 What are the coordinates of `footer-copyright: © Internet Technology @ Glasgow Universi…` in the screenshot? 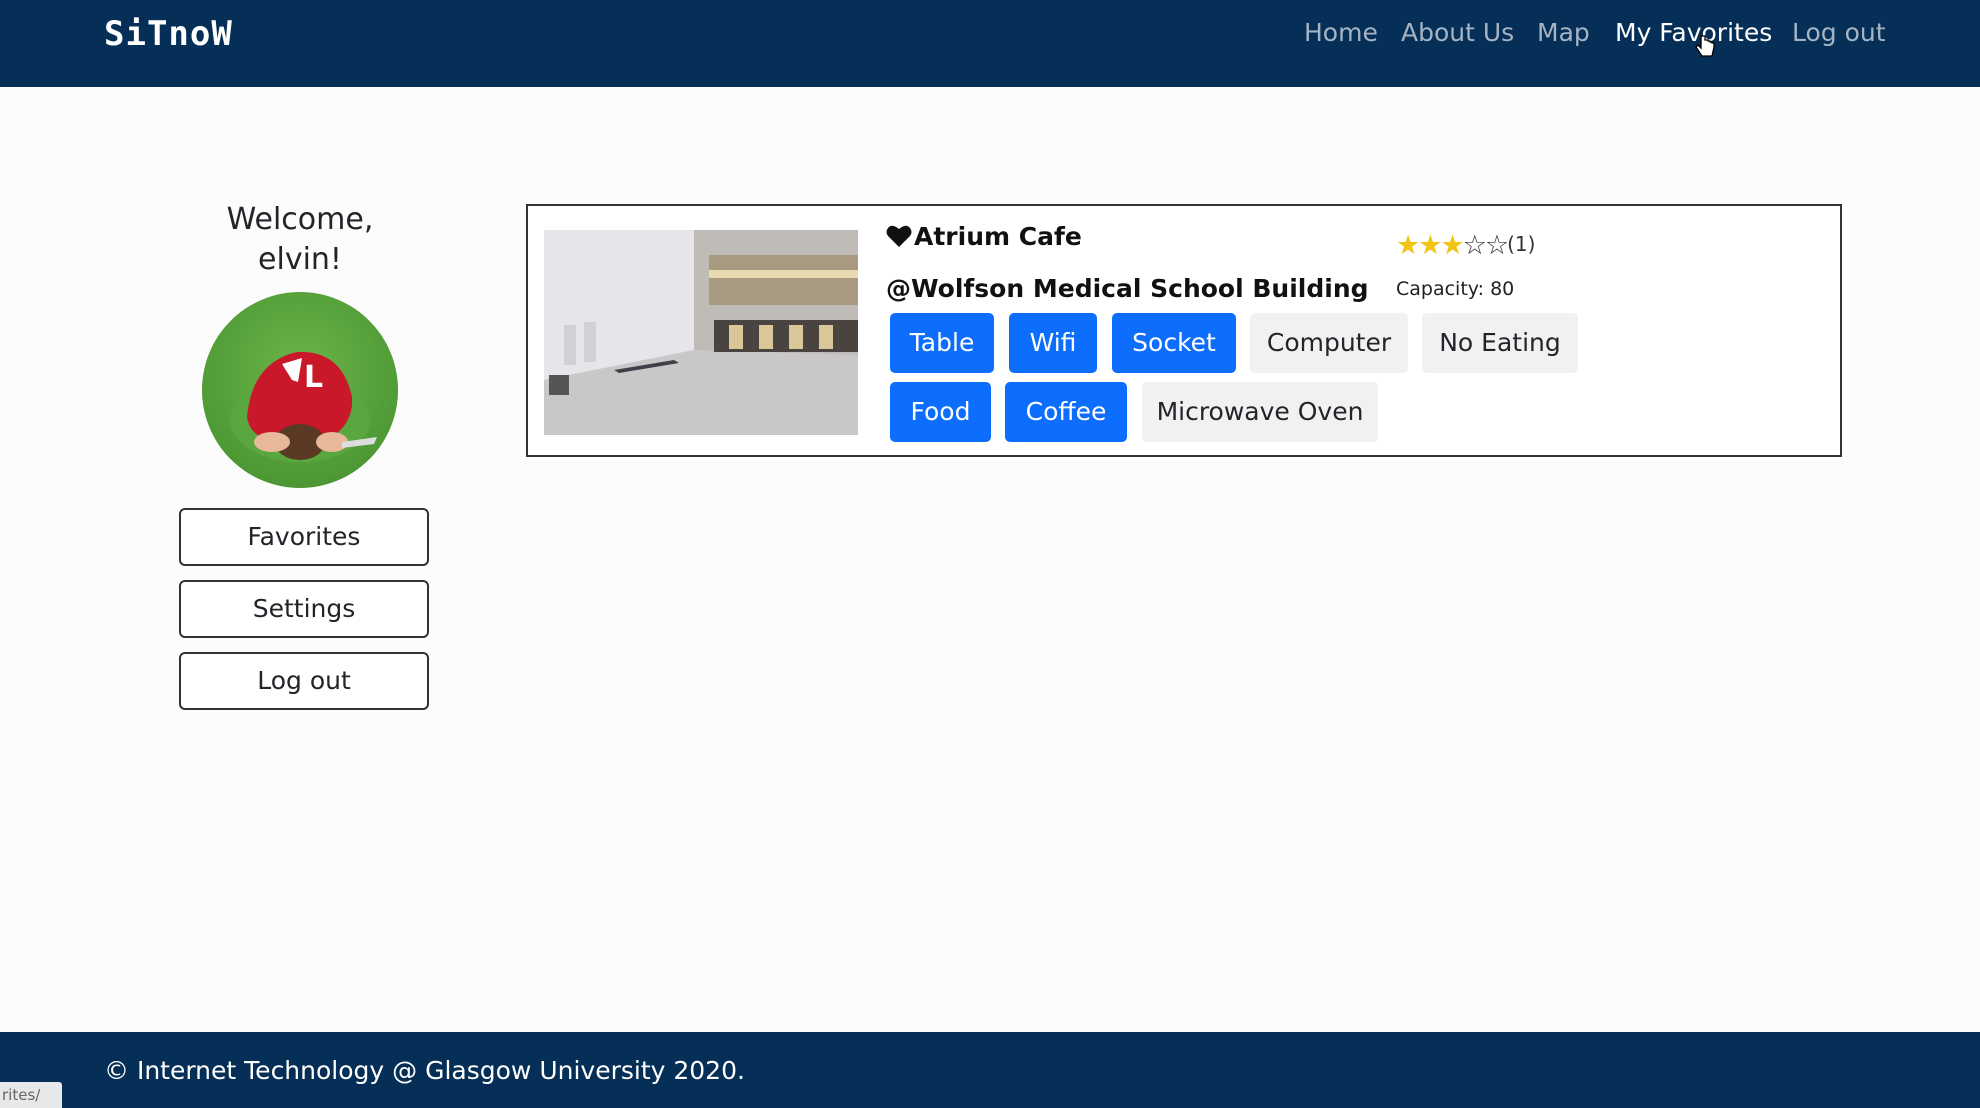 It's located at (424, 1070).